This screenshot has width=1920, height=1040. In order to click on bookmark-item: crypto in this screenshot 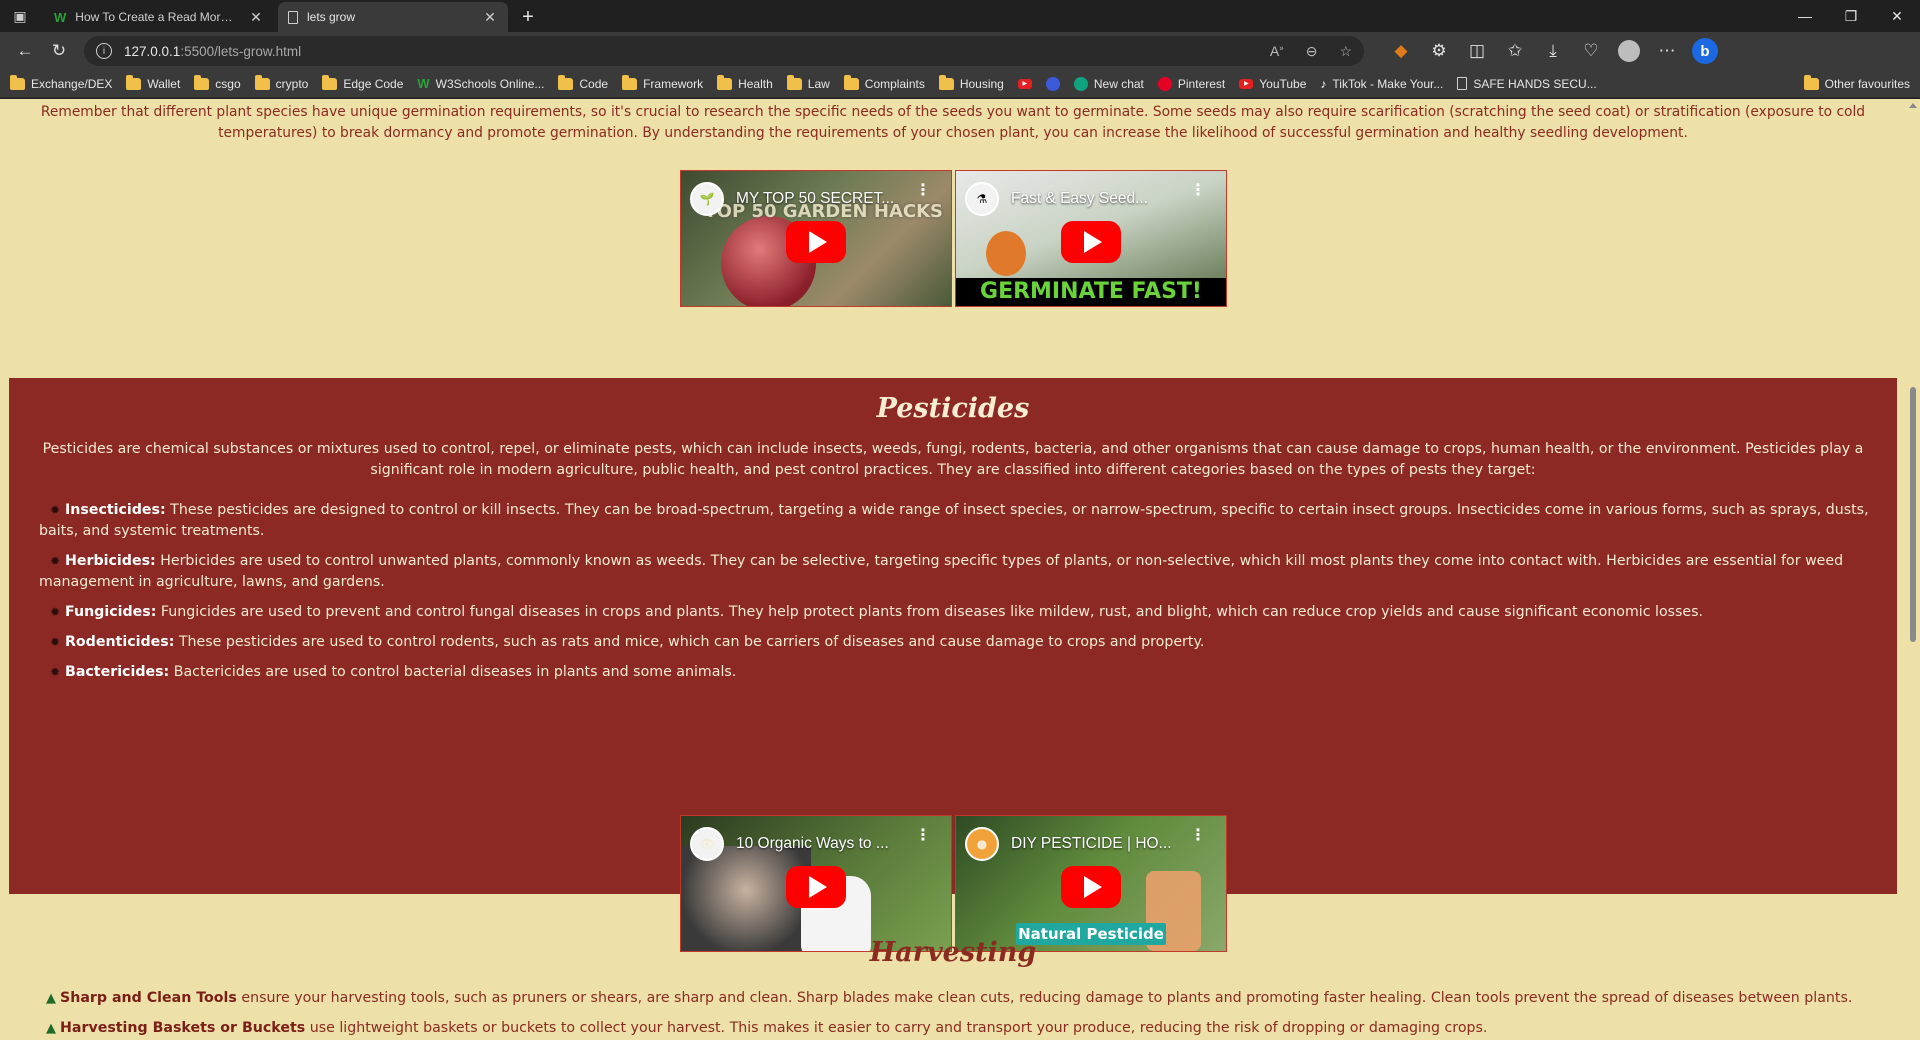, I will do `click(281, 82)`.